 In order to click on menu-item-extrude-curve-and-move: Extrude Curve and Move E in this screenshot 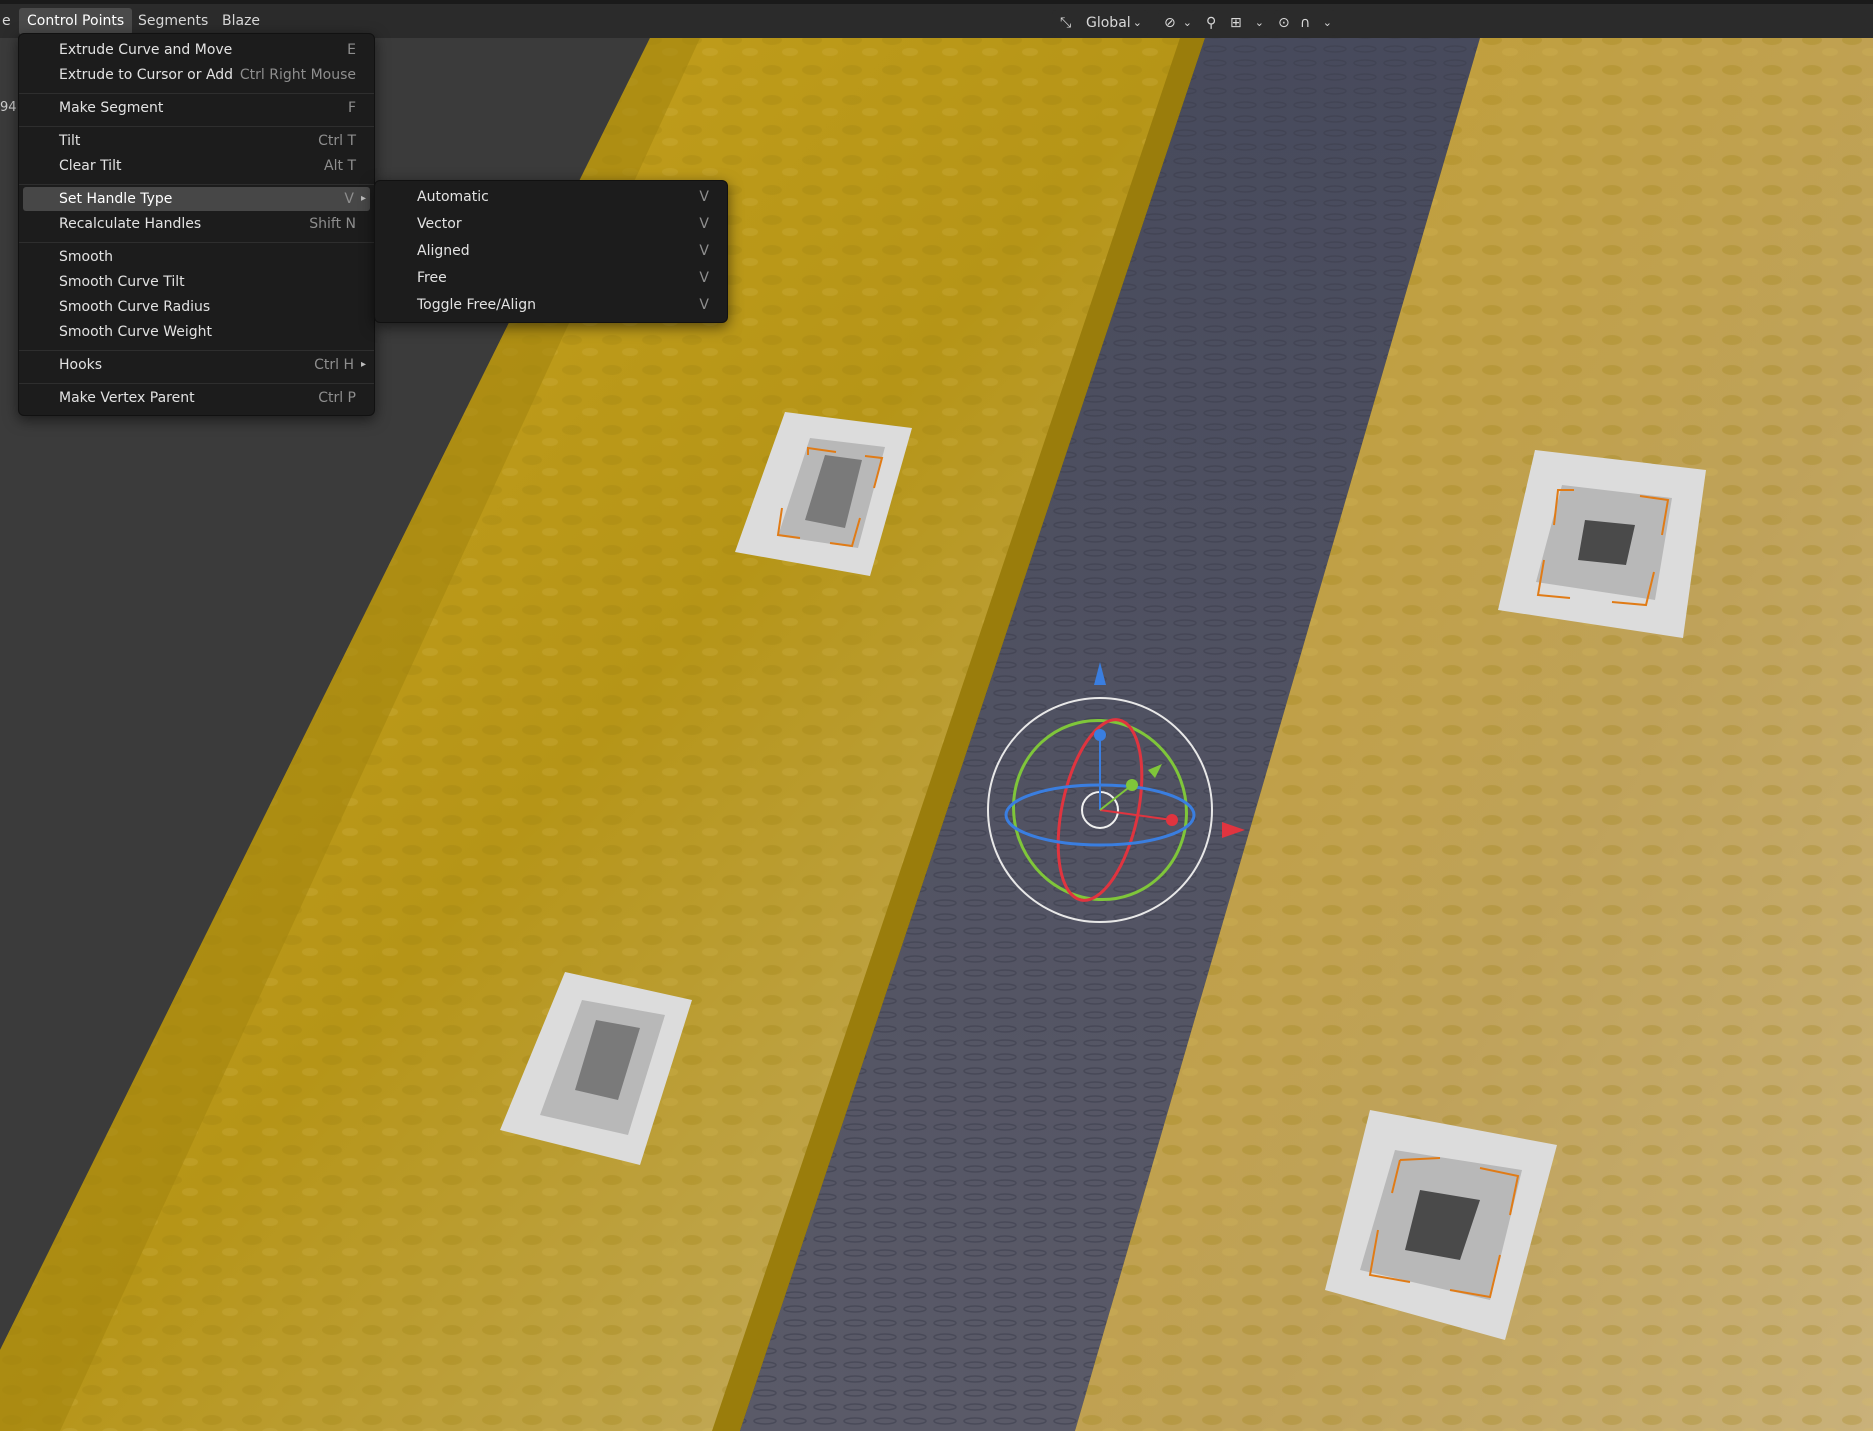, I will do `click(196, 50)`.